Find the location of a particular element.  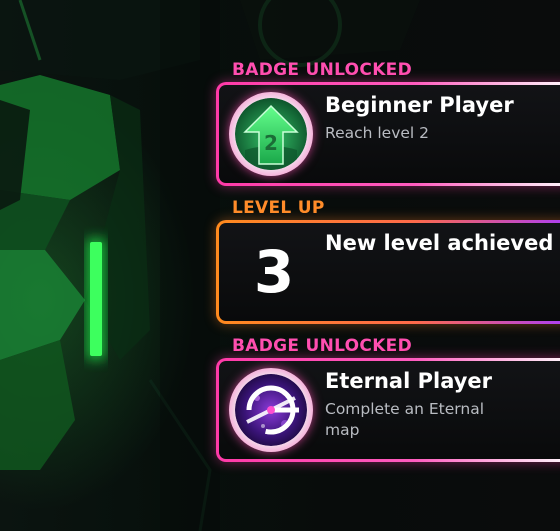

badge-title: Beginner Player is located at coordinates (419, 105).